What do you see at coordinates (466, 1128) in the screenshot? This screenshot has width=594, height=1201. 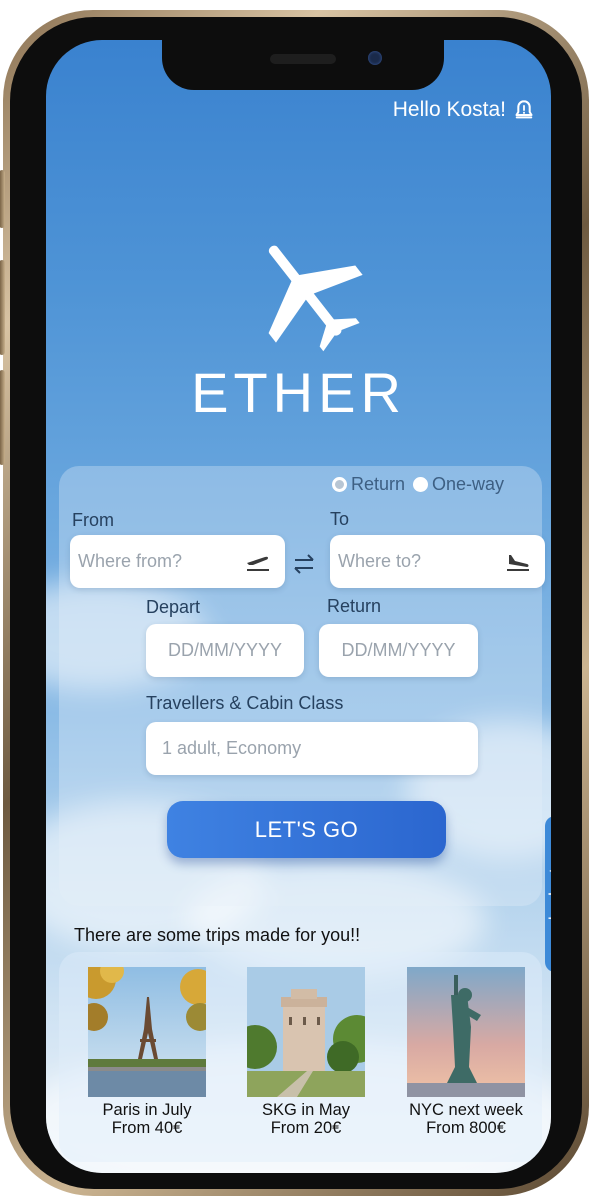 I see `trip-price-nyc: From 800€` at bounding box center [466, 1128].